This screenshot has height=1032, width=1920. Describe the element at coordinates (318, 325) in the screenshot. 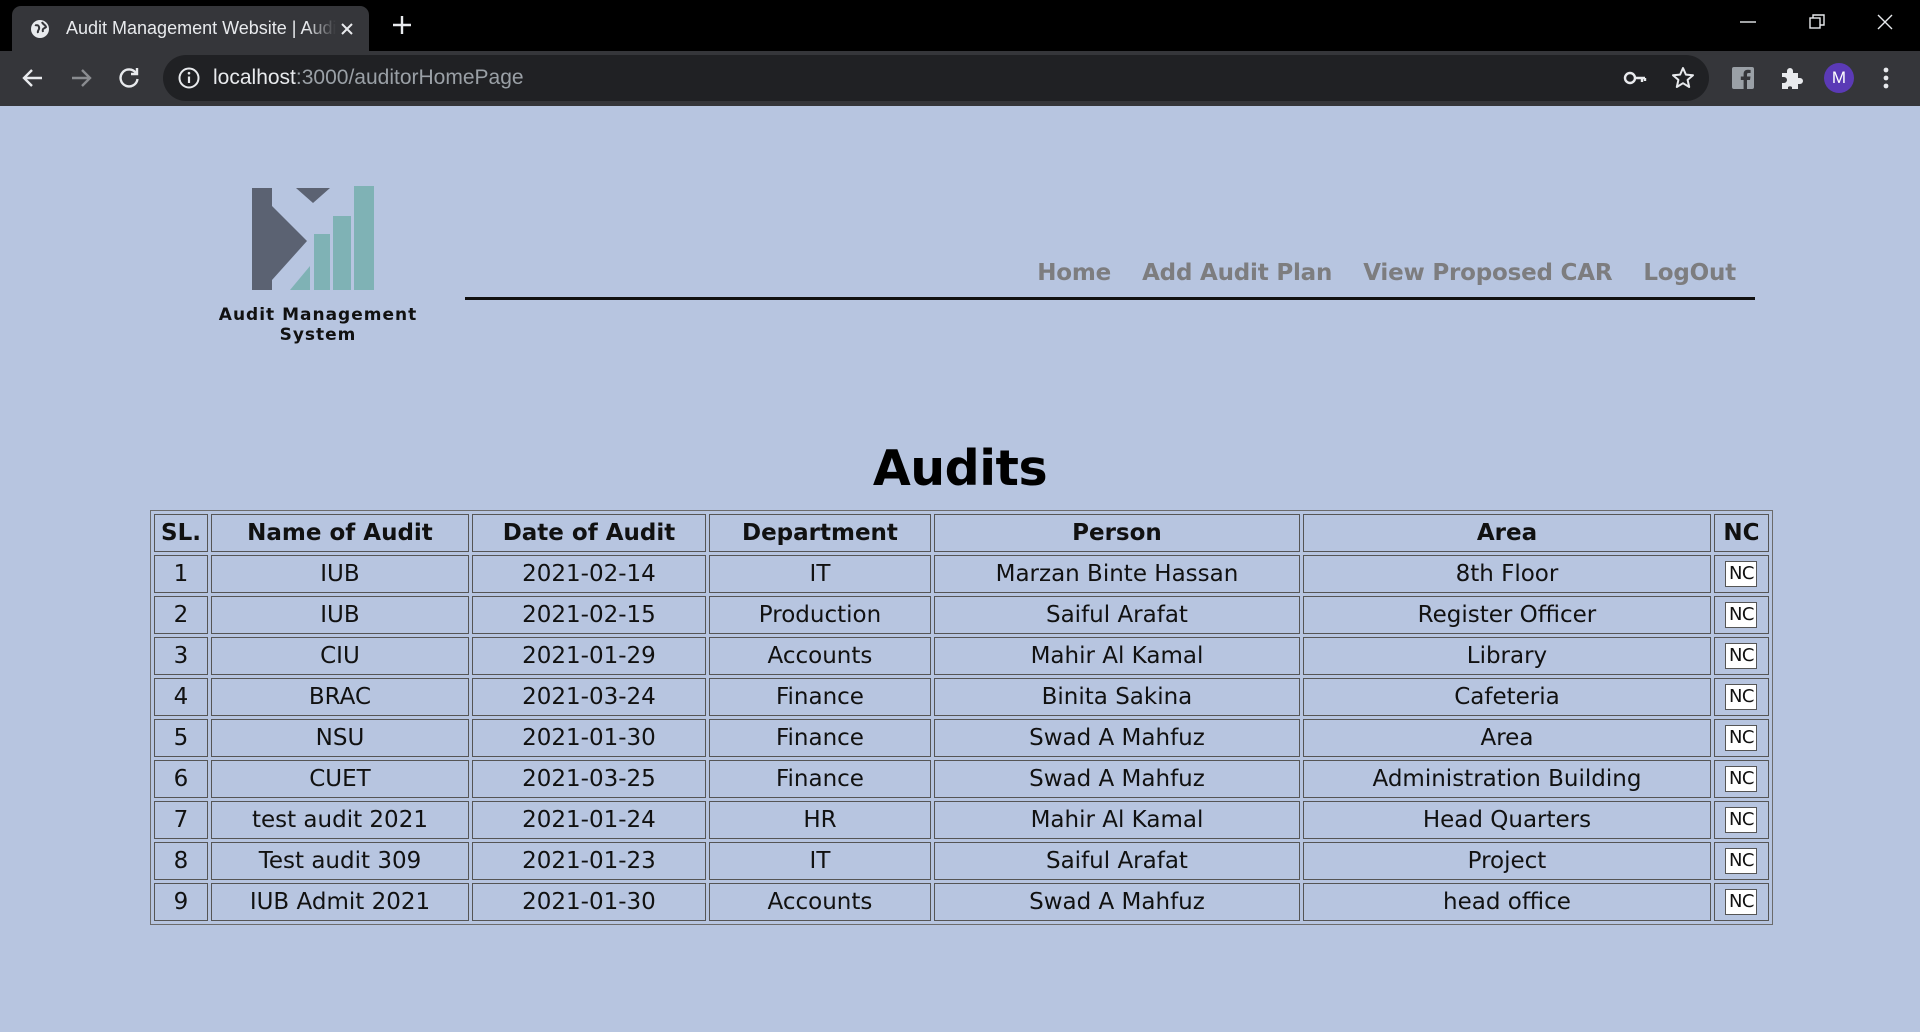

I see `logo-caption: Audit Management System` at that location.